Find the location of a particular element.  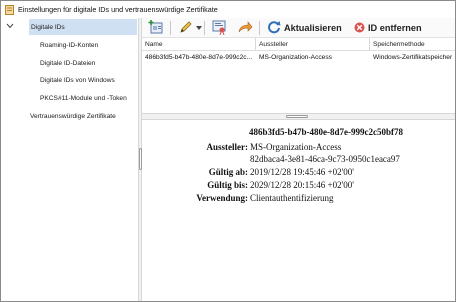

sidebar-item-roaming-id-konten: Roaming-ID-Konten is located at coordinates (69, 45).